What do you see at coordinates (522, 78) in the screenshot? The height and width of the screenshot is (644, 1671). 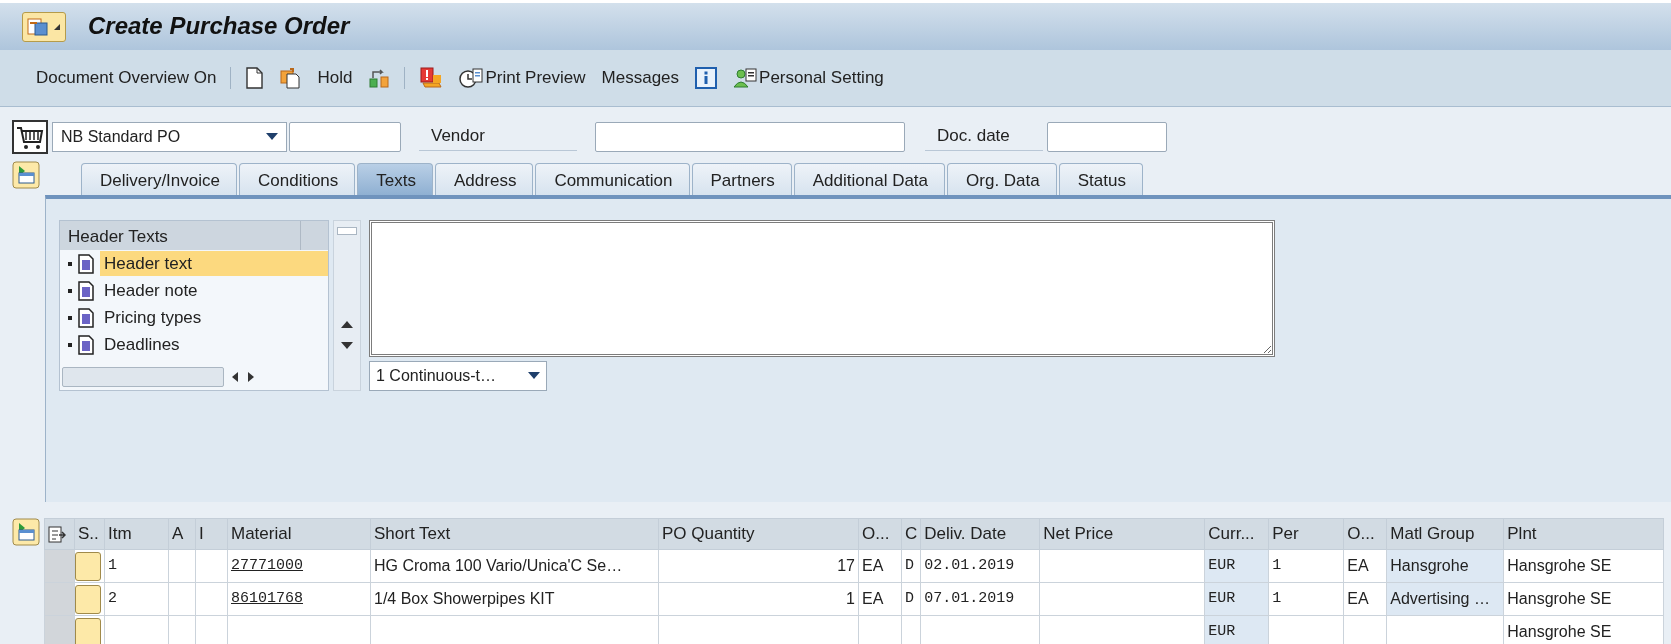 I see `toolbar-button: Print Preview` at bounding box center [522, 78].